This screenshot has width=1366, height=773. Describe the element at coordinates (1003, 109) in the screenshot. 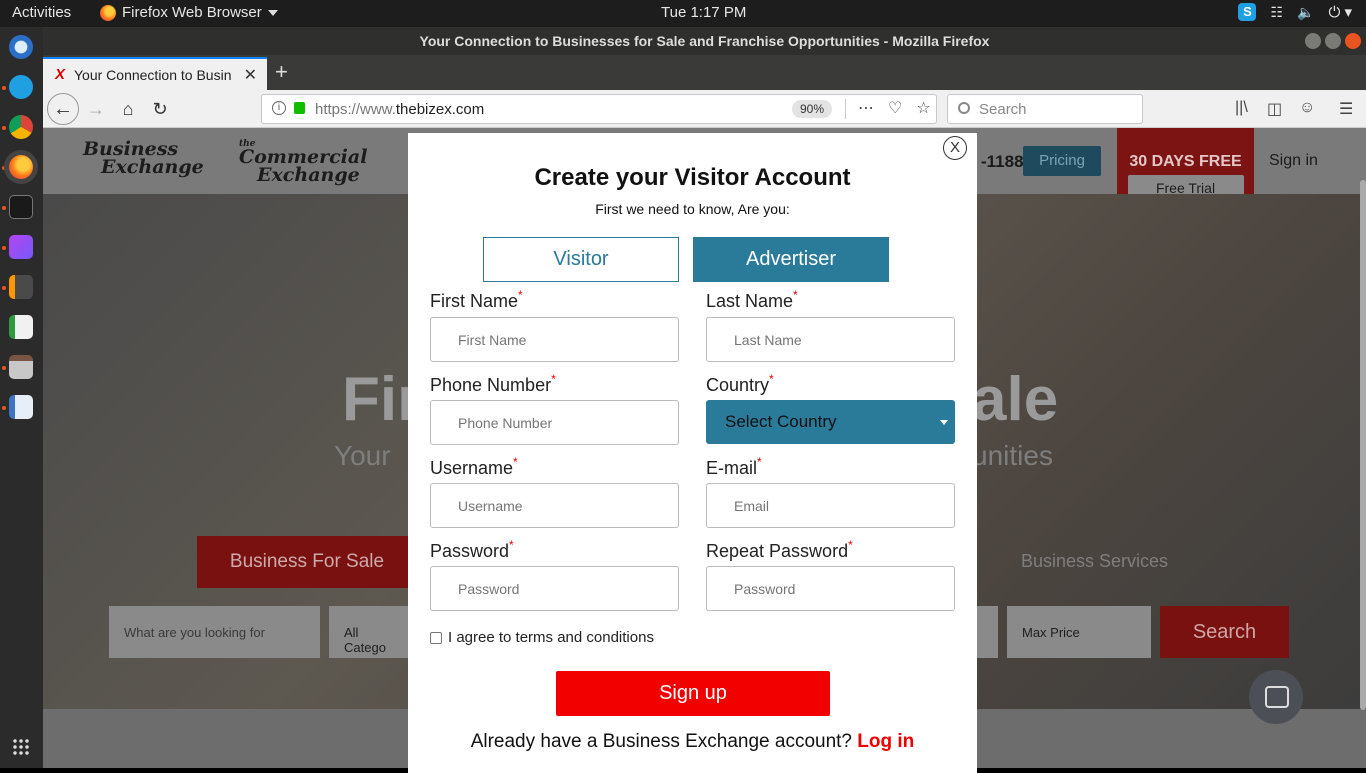

I see `search-placeholder: Search` at that location.